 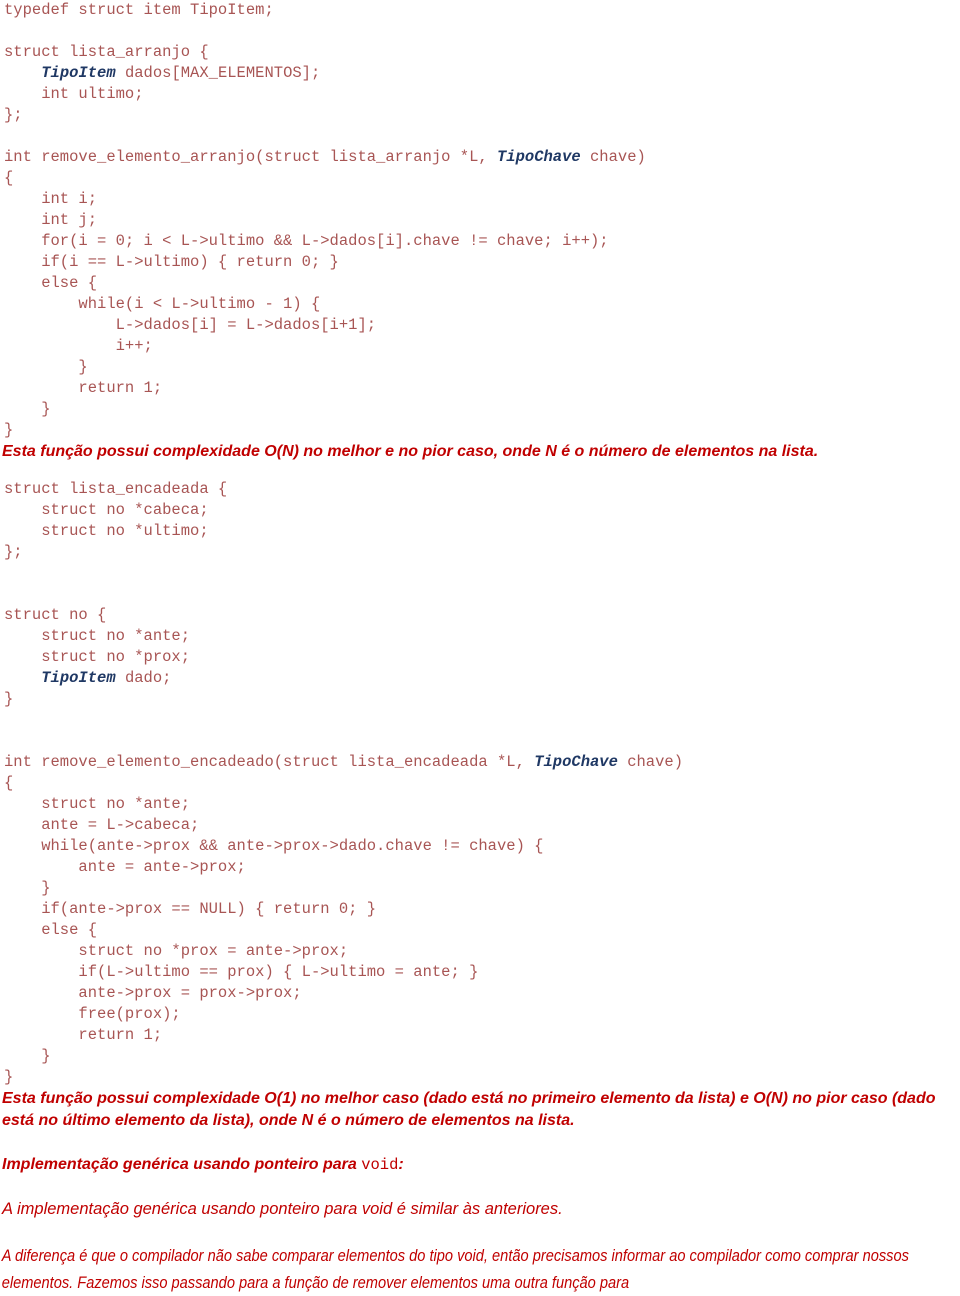 I want to click on code-decl-dado: dado;, so click(x=143, y=678).